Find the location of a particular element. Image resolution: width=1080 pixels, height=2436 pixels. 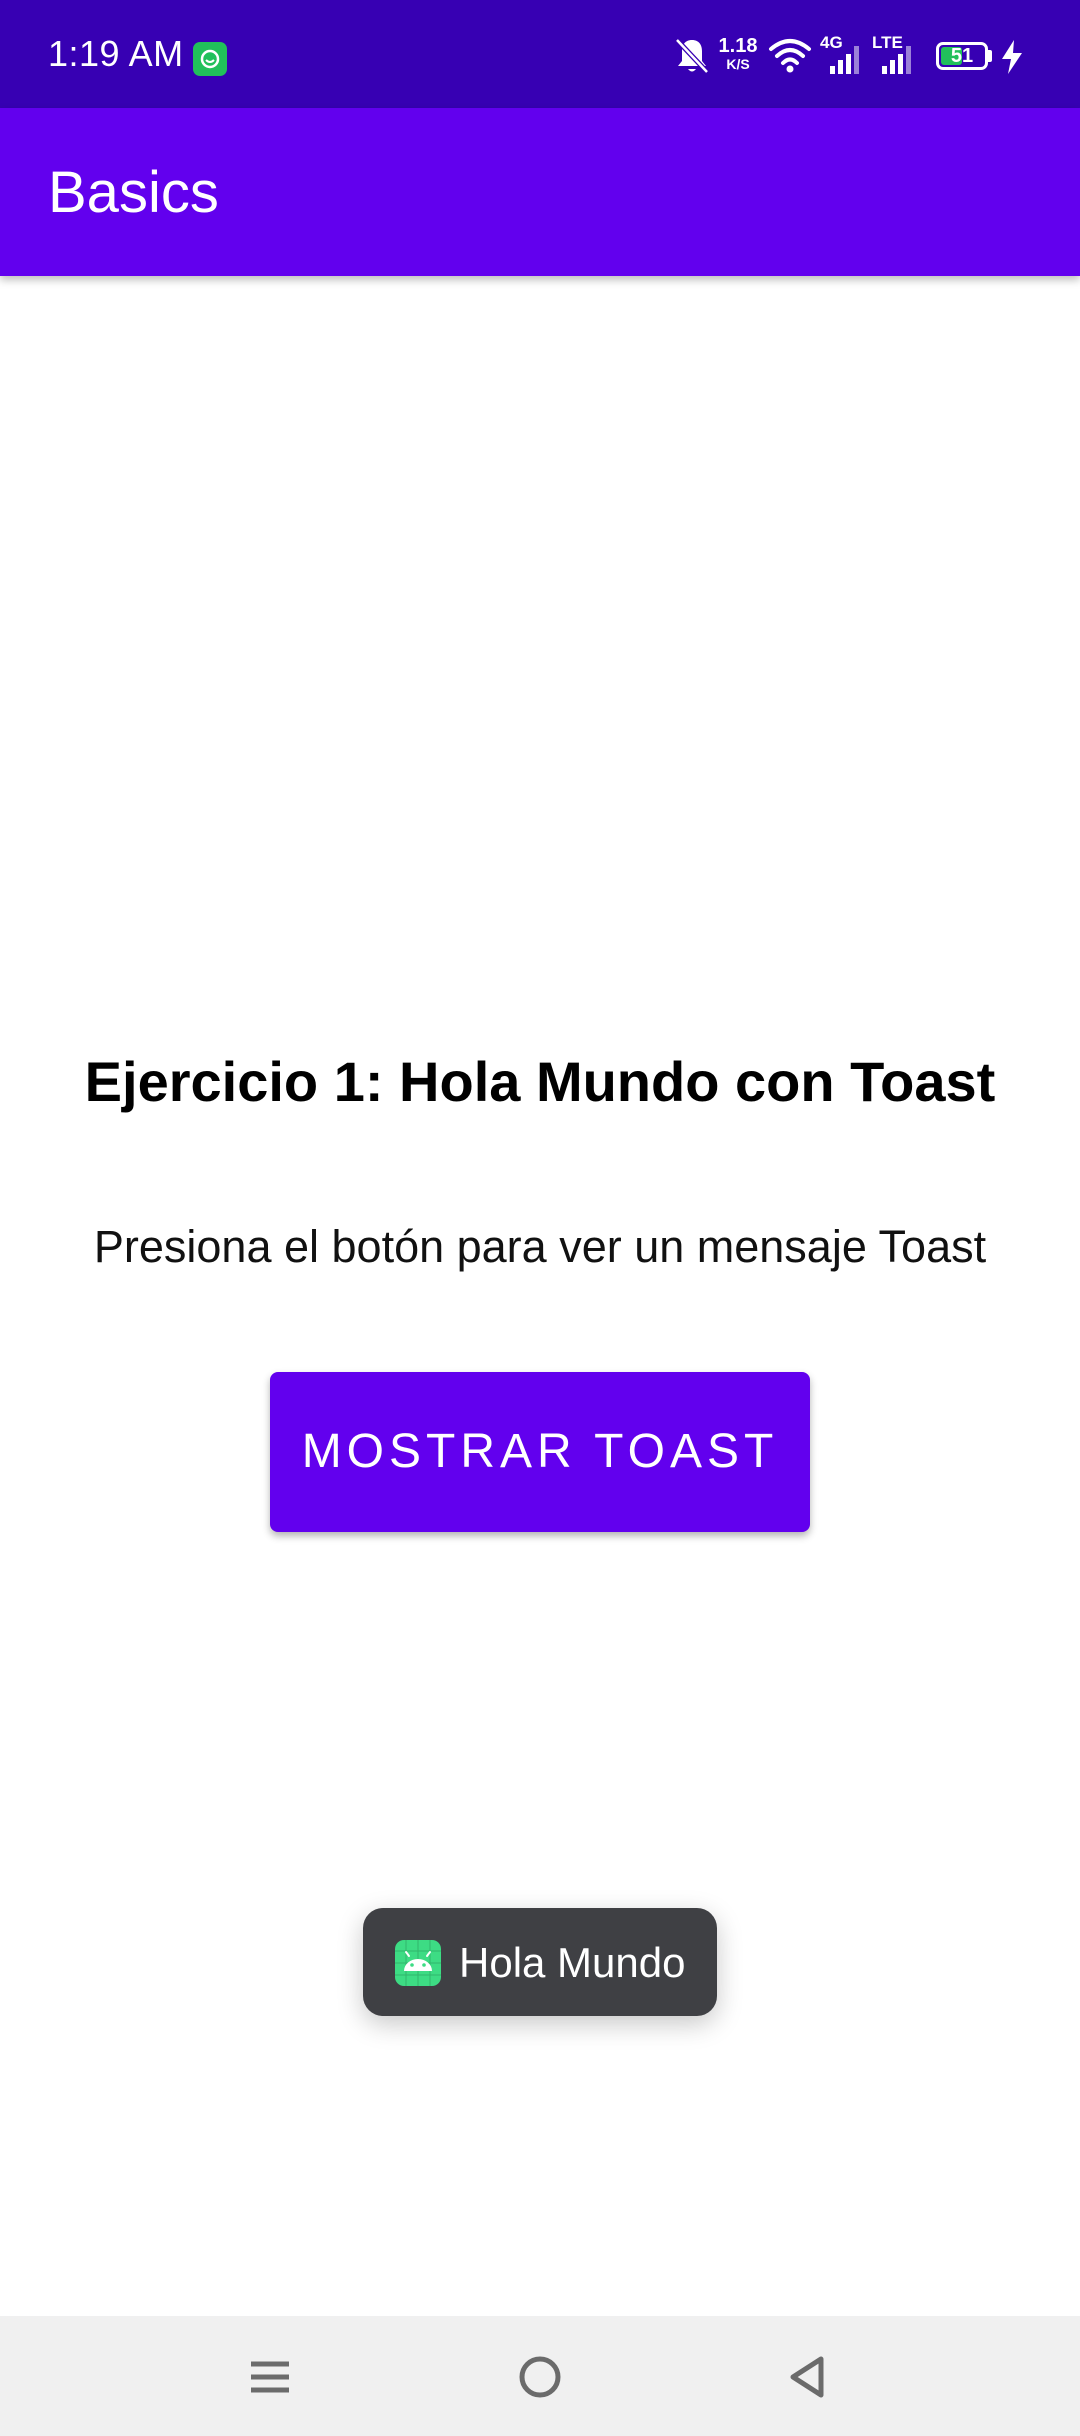

app-bar: Basics is located at coordinates (540, 192).